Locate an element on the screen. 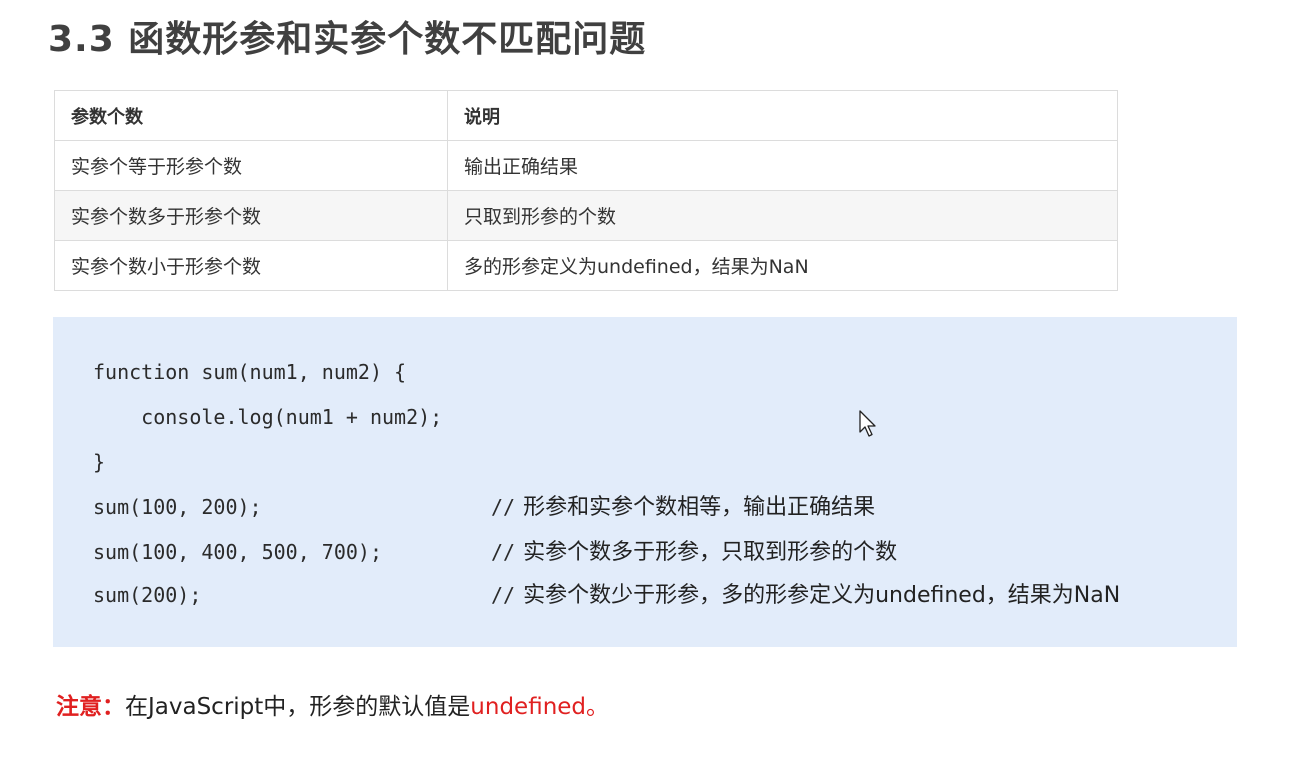 The height and width of the screenshot is (758, 1314). mouse-cursor-icon is located at coordinates (867, 423).